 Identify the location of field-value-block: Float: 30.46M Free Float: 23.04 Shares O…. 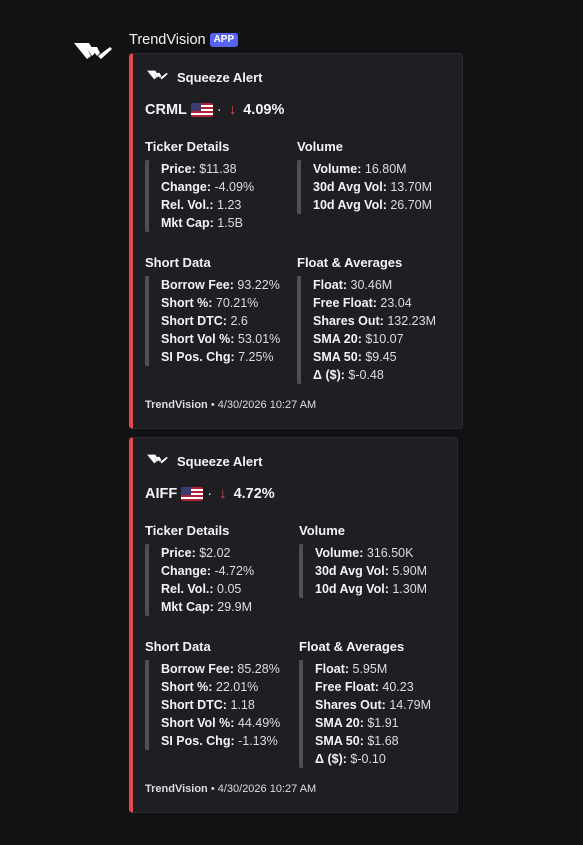
(366, 330).